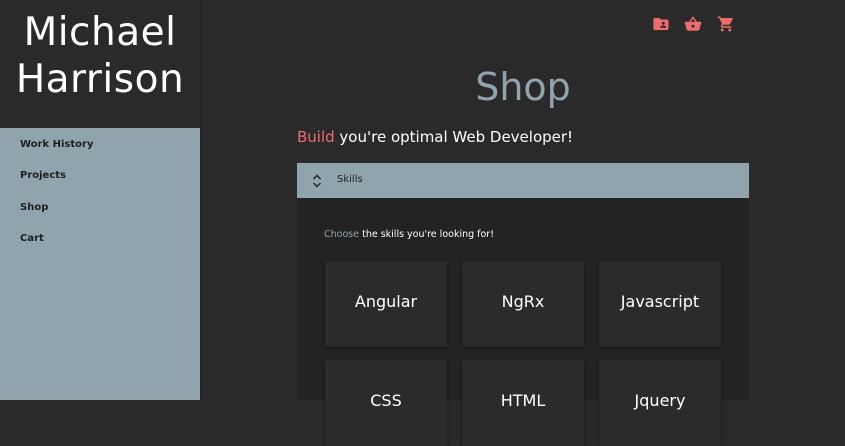 This screenshot has width=845, height=446. What do you see at coordinates (100, 32) in the screenshot?
I see `brand-first-name: Michael` at bounding box center [100, 32].